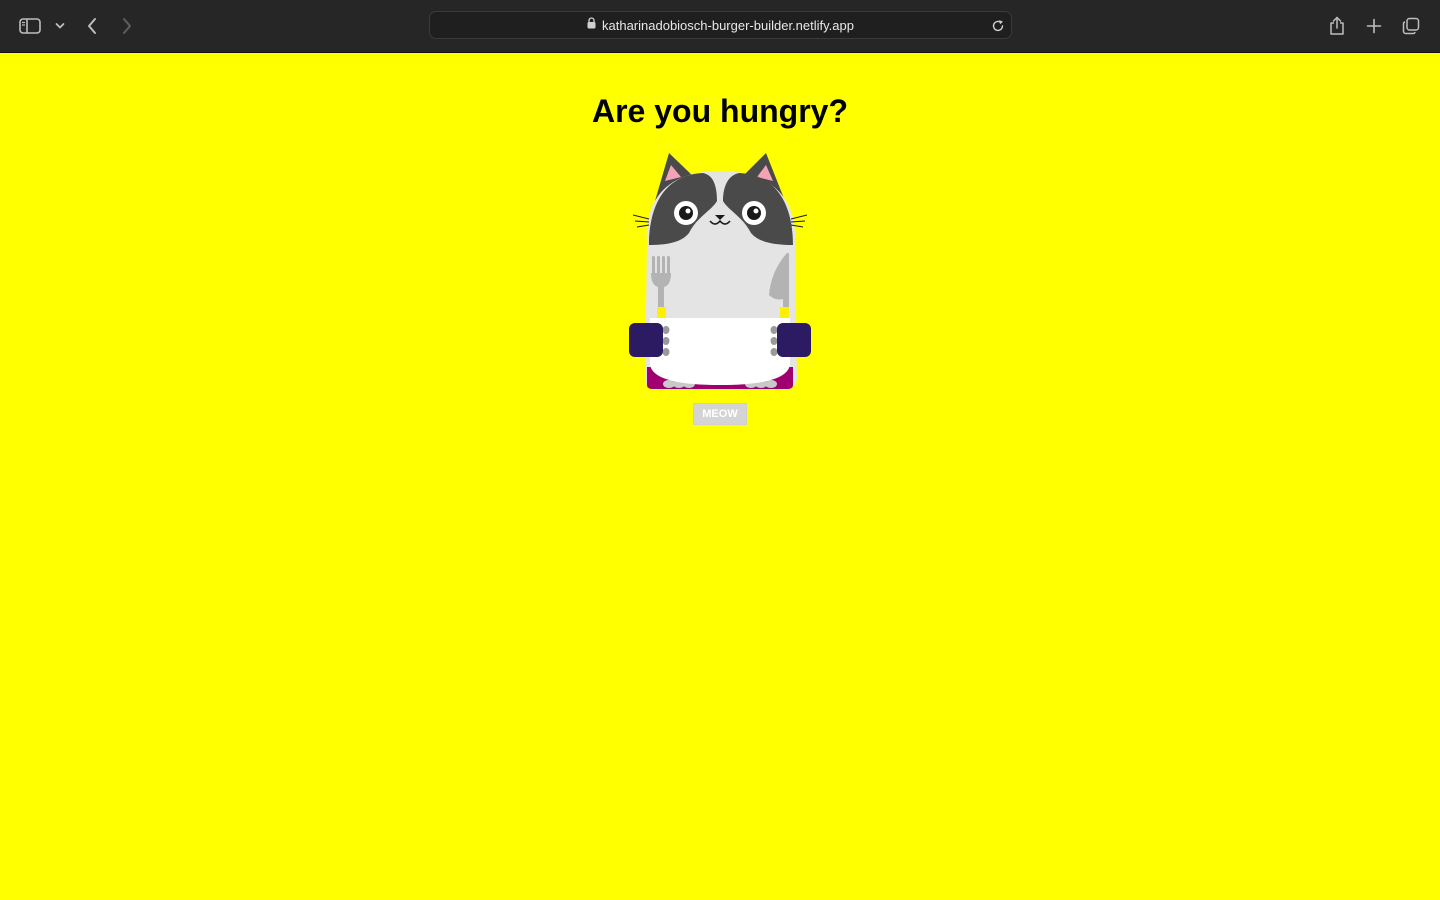 The image size is (1440, 900). What do you see at coordinates (720, 271) in the screenshot?
I see `hungry-cat-illustration` at bounding box center [720, 271].